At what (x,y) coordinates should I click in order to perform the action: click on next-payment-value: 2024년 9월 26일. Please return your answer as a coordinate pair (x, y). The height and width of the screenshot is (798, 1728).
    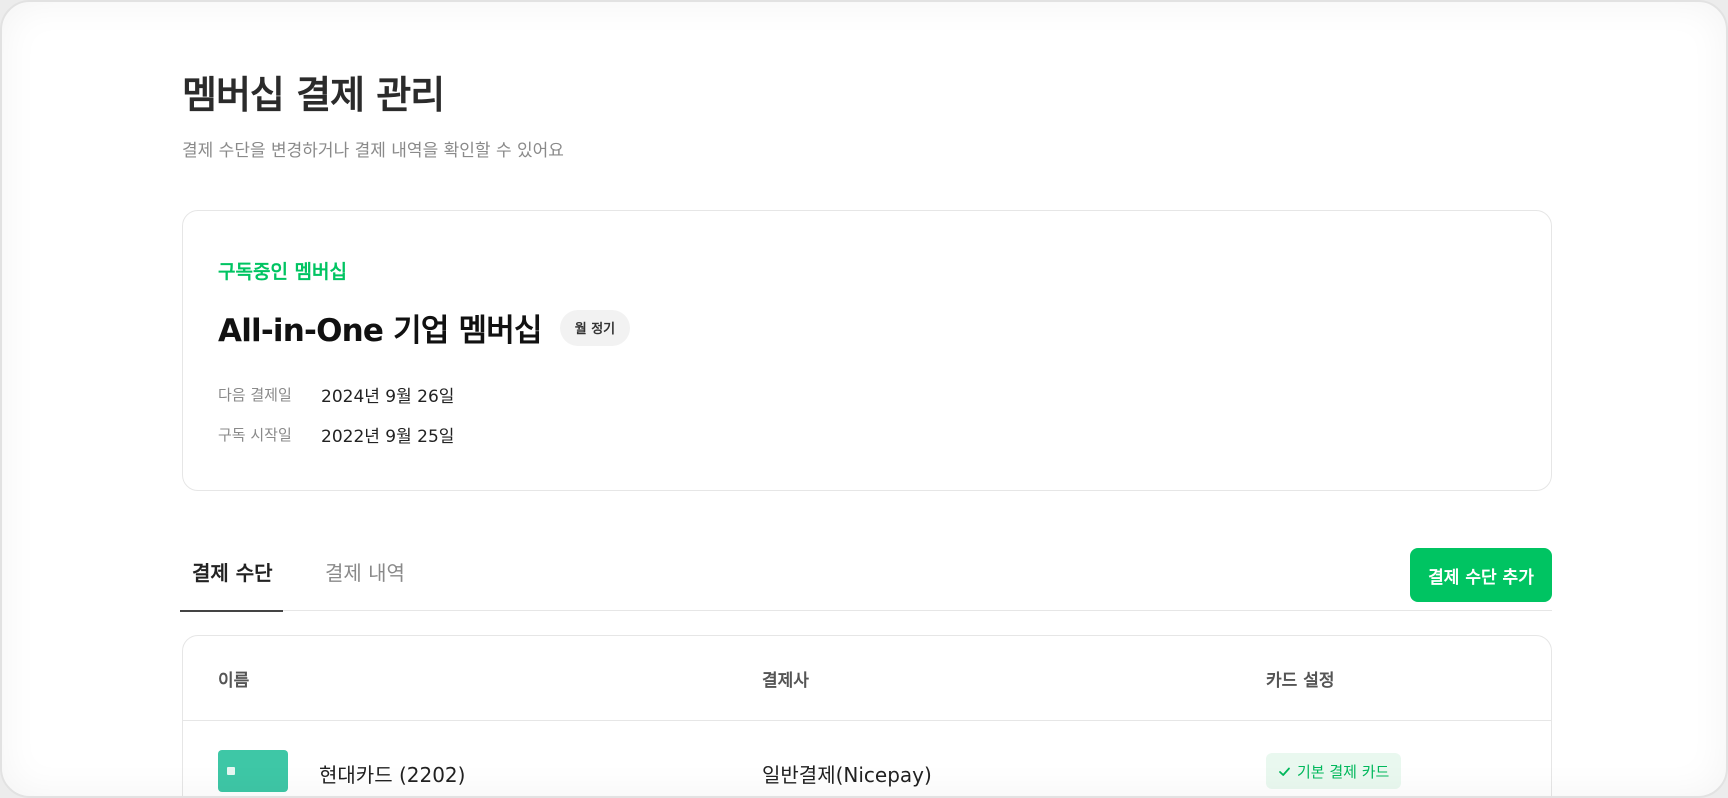
    Looking at the image, I should click on (388, 397).